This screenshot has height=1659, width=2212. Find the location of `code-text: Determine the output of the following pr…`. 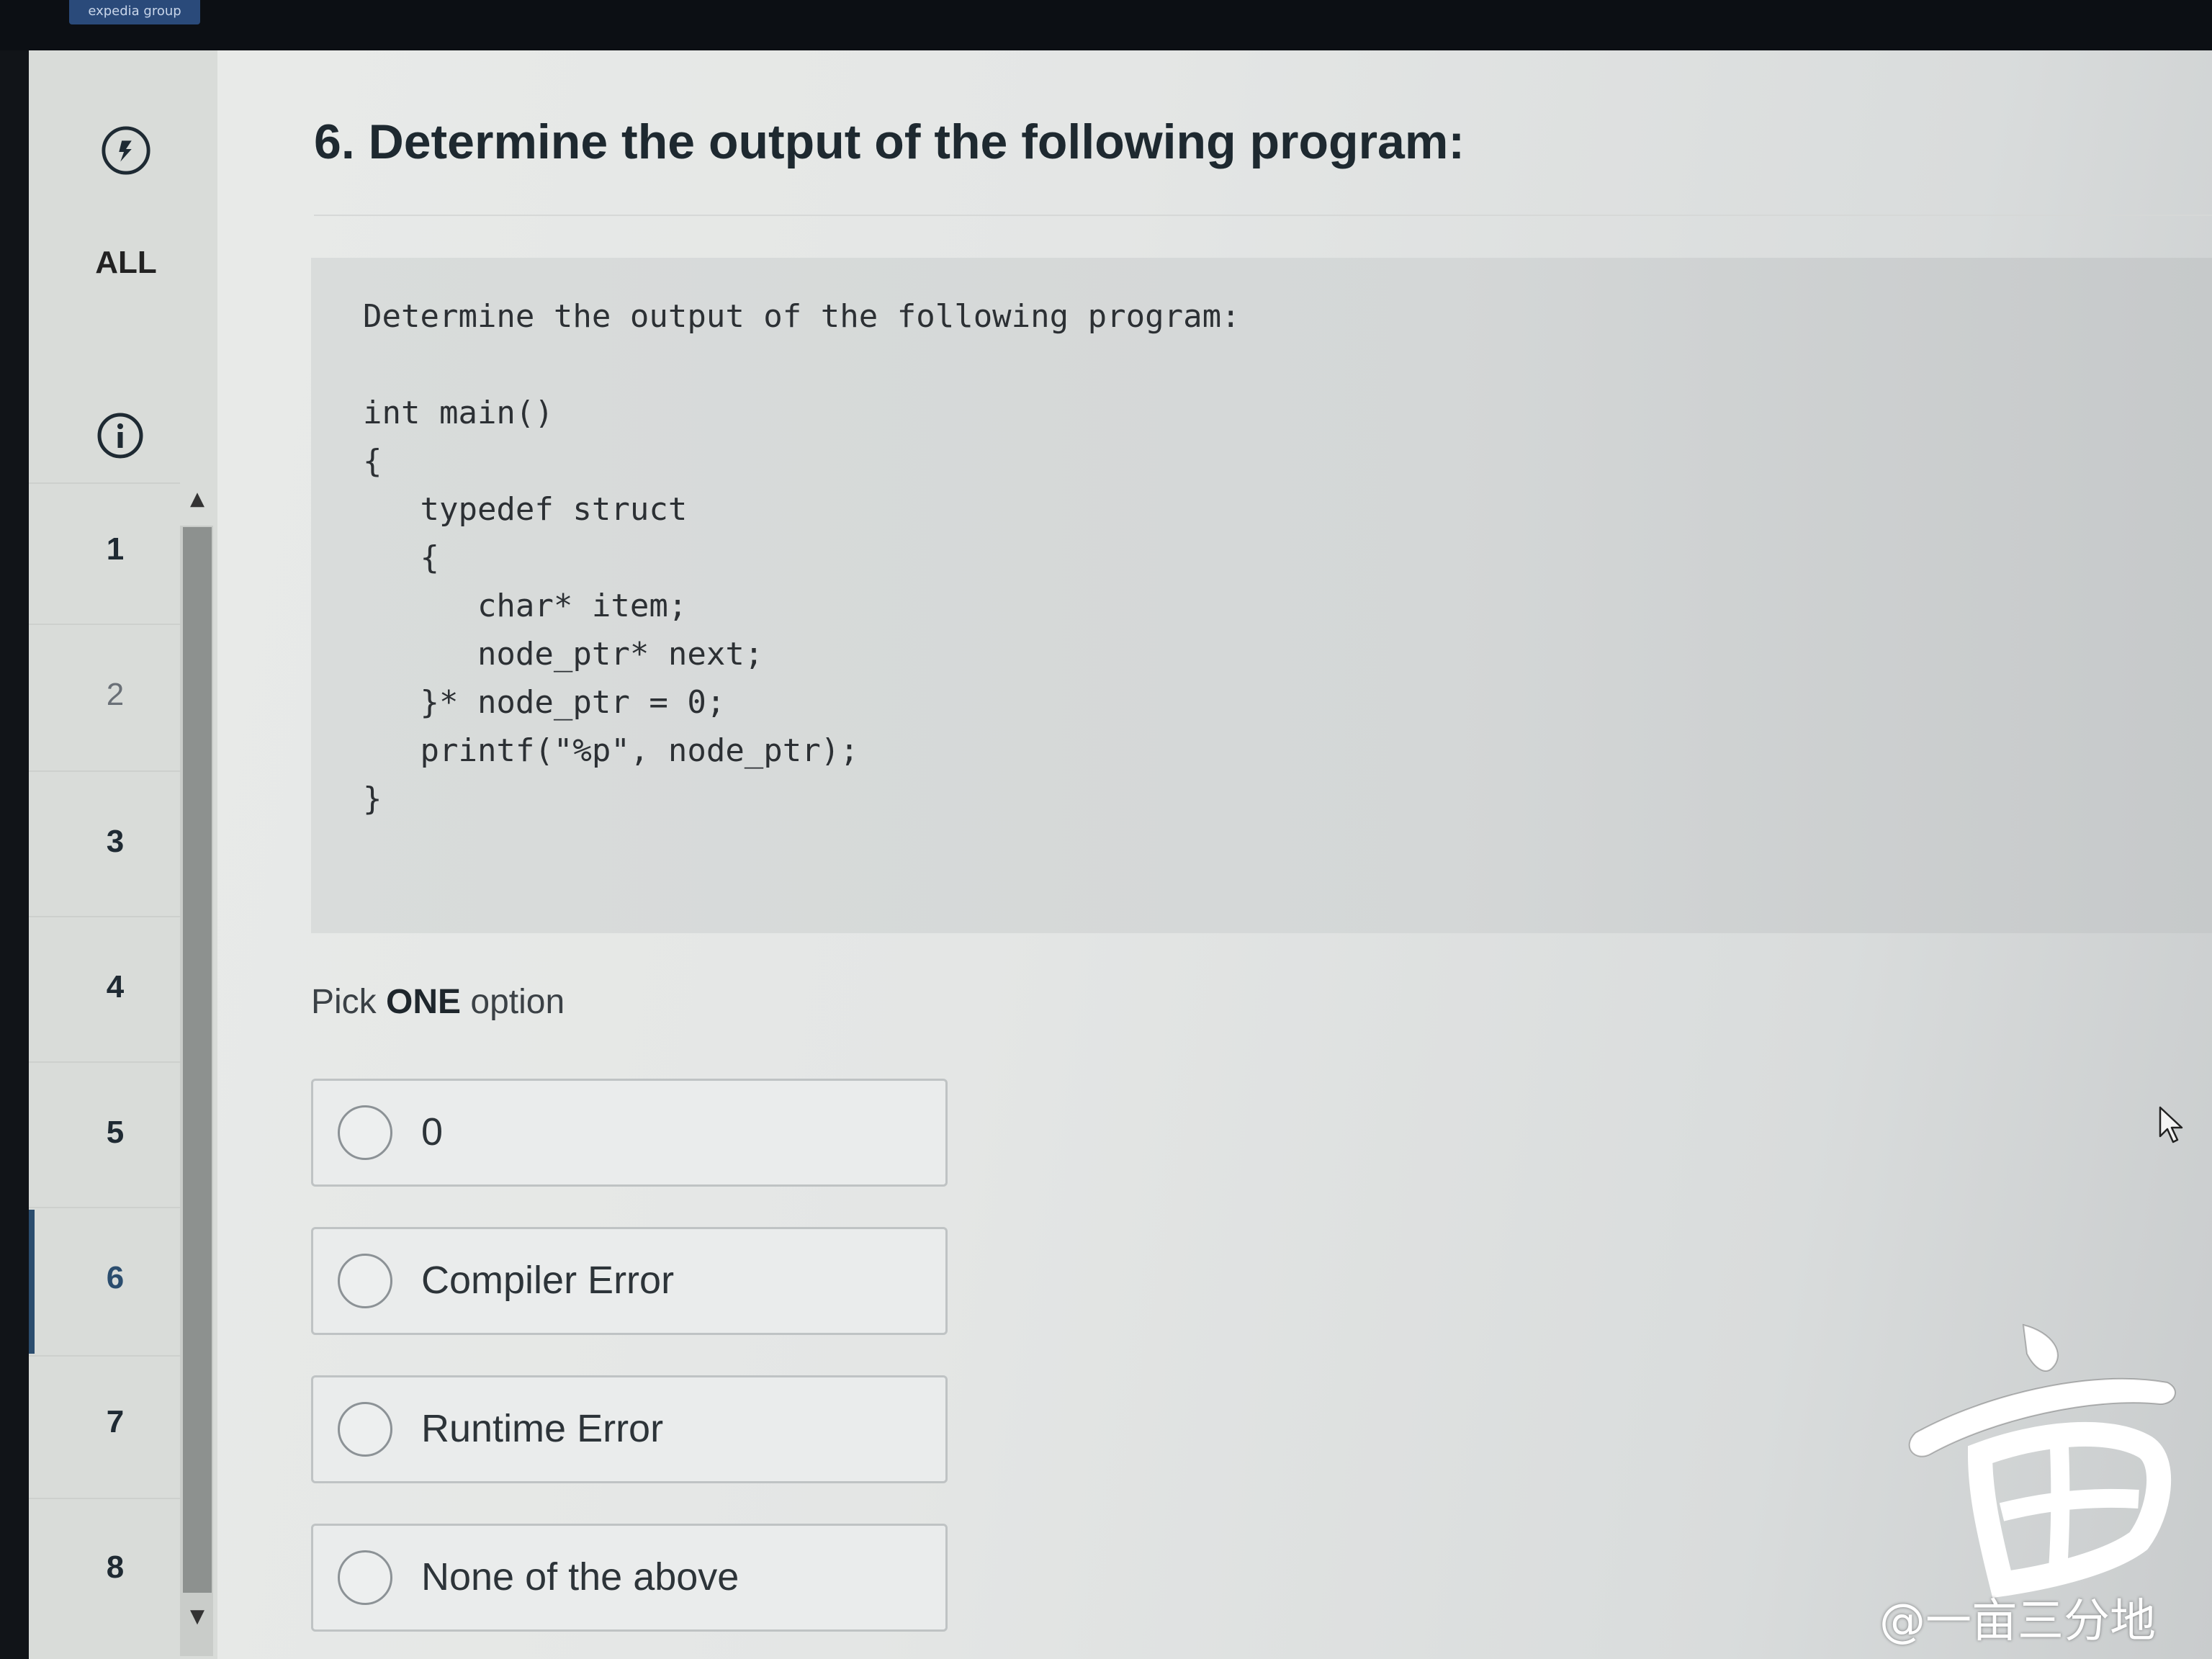

code-text: Determine the output of the following pr… is located at coordinates (802, 557).